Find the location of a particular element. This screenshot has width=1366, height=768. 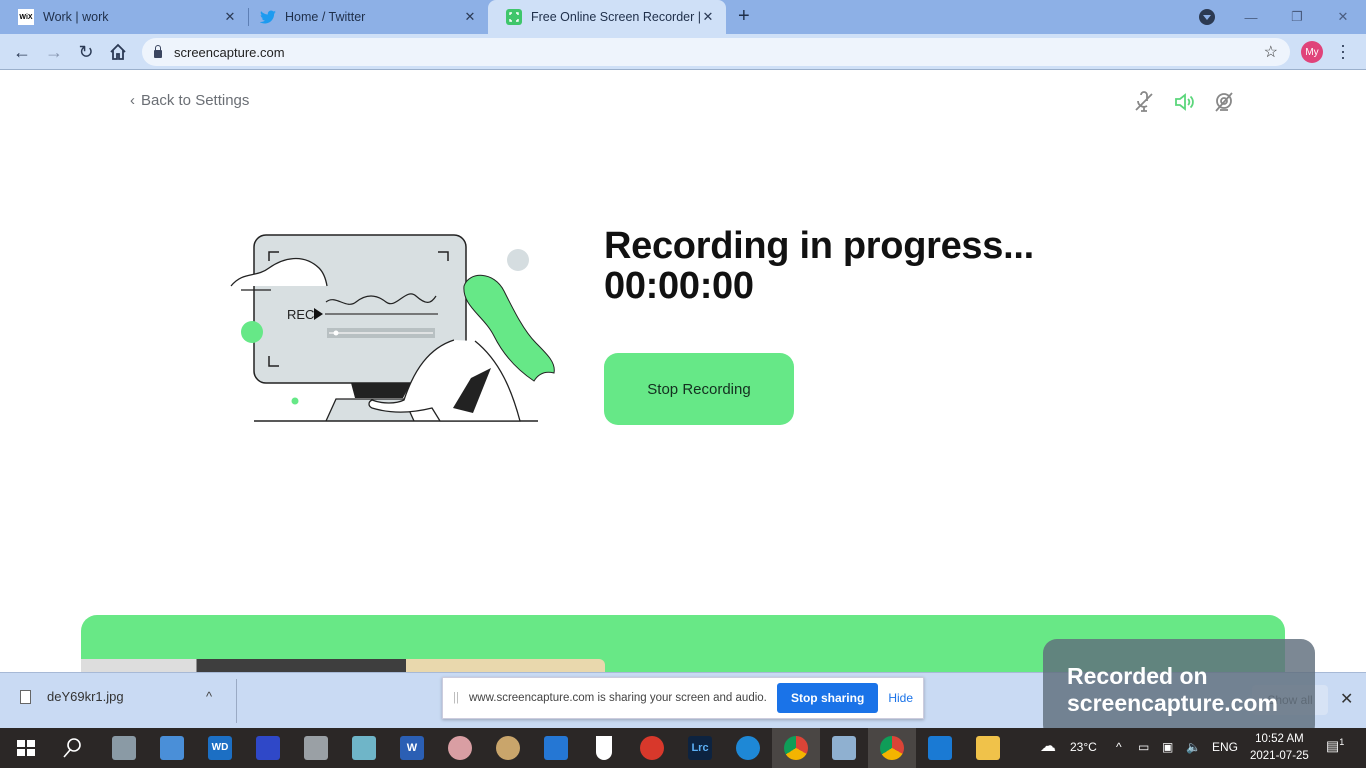

snipping-tool-icon is located at coordinates (460, 748).